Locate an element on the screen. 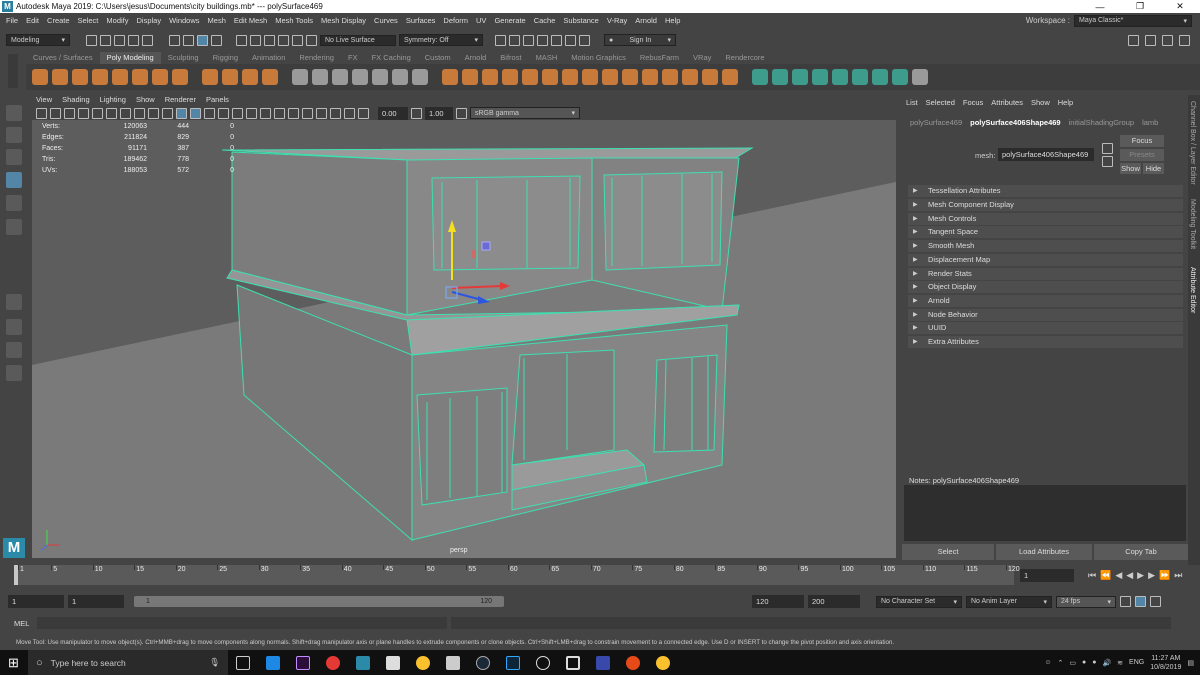  wedge-icon is located at coordinates (710, 77).